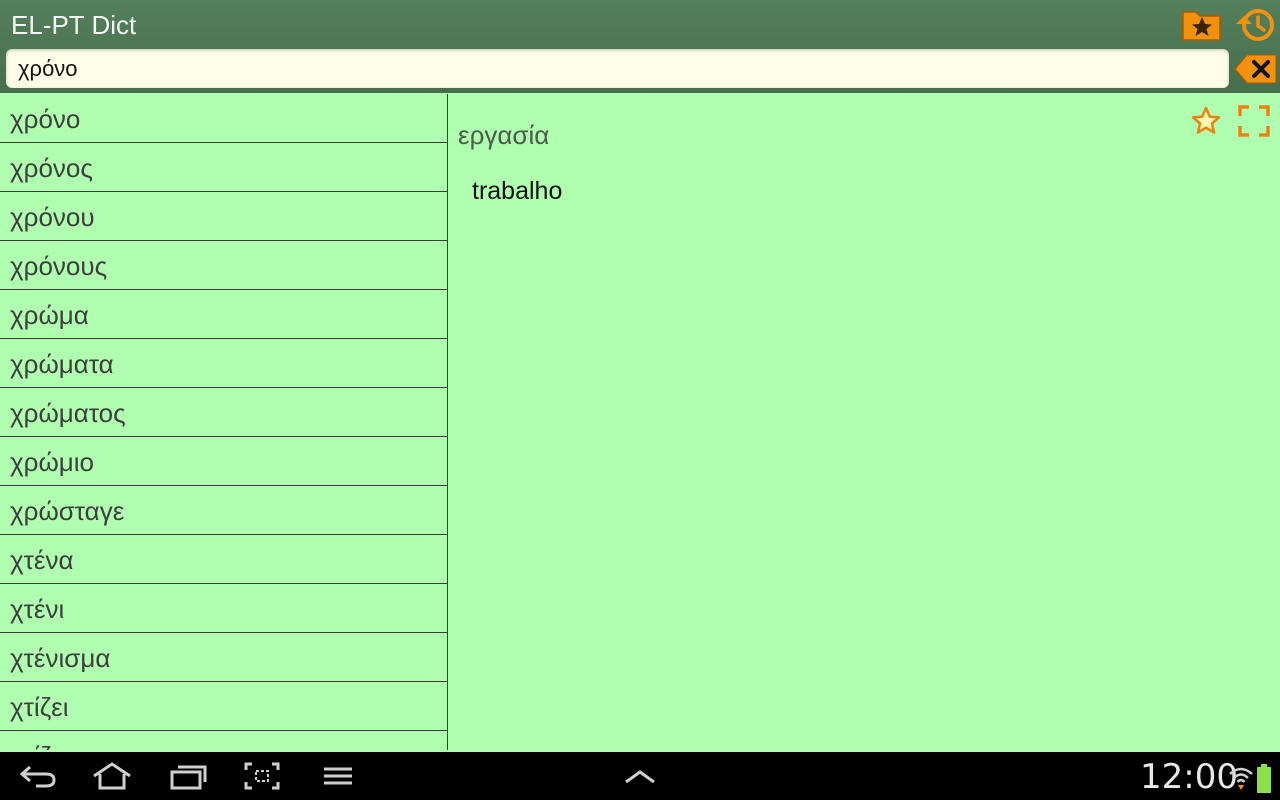 Image resolution: width=1280 pixels, height=800 pixels. I want to click on system-nav-bar: 12:00, so click(640, 776).